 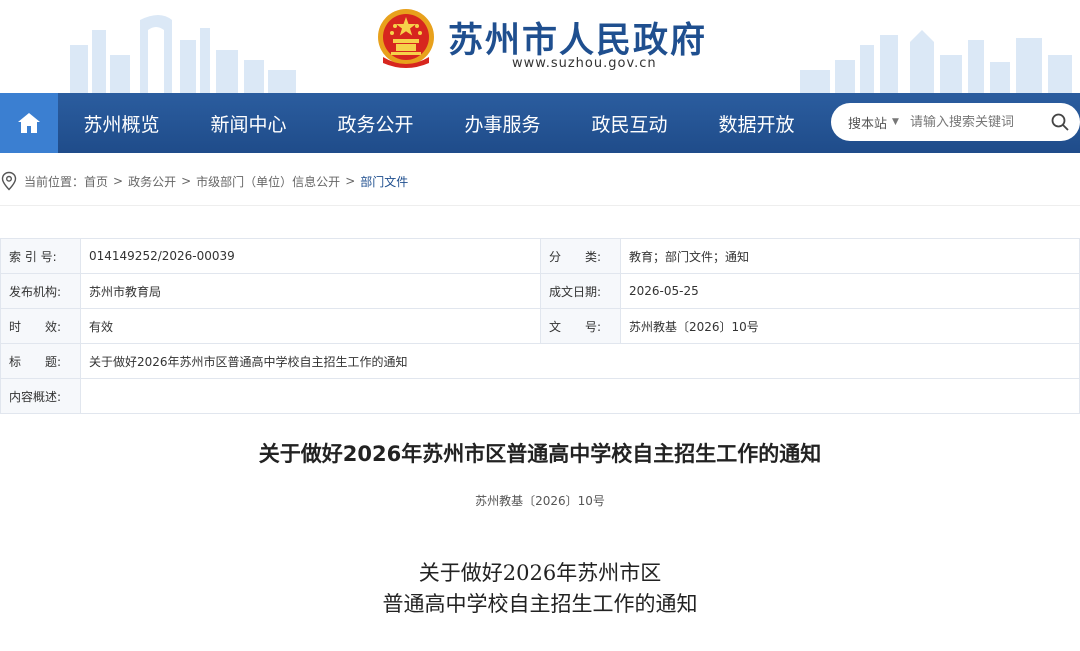 I want to click on table-row: 发布机构: 苏州市教育局 成文日期: 2026-05-25, so click(x=540, y=291).